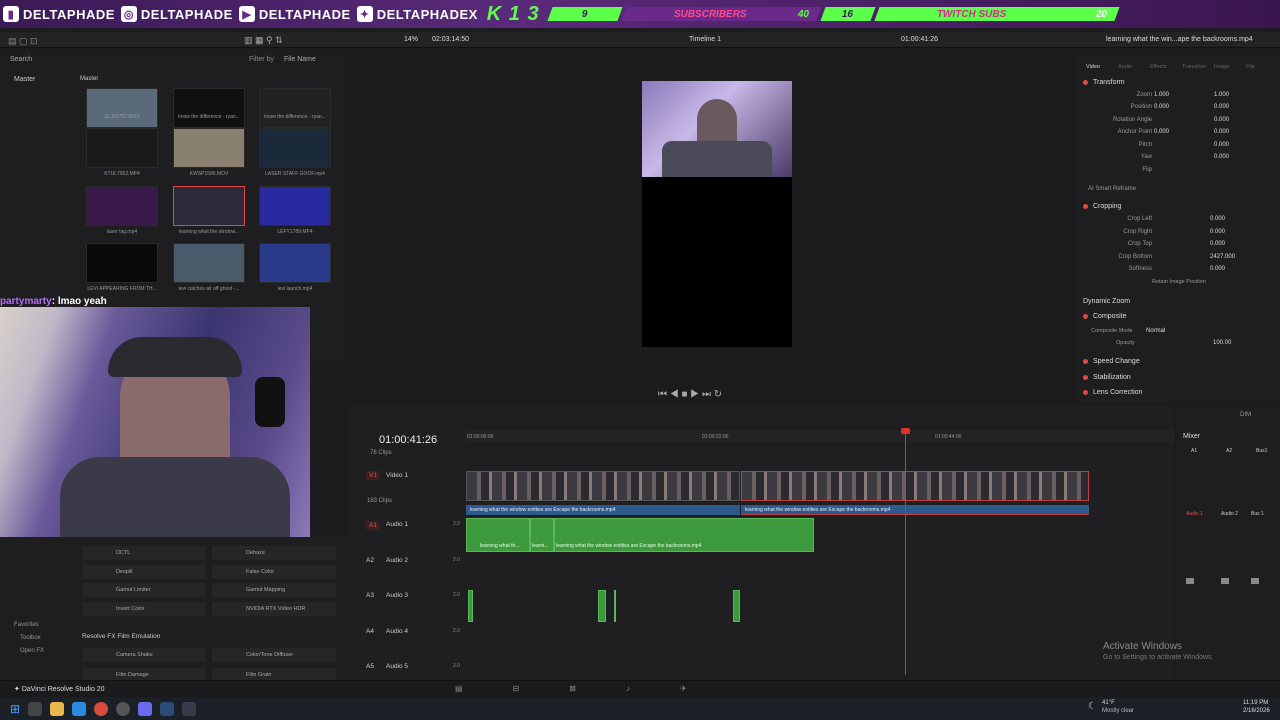 The width and height of the screenshot is (1280, 720). Describe the element at coordinates (300, 59) in the screenshot. I see `filter-dropdown: File Name` at that location.